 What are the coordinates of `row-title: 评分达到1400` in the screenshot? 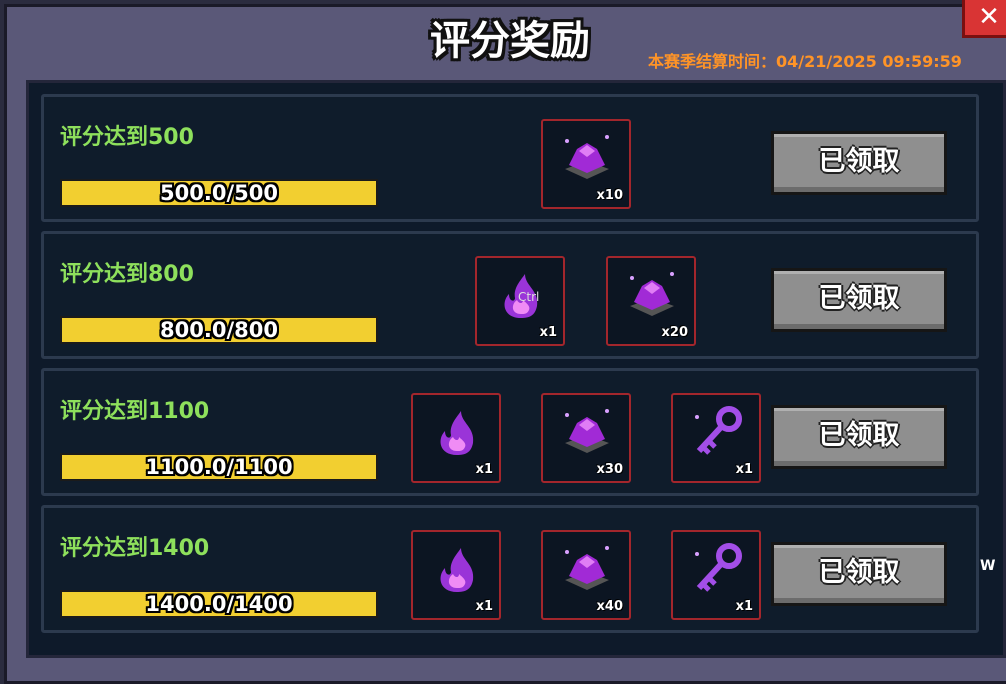 It's located at (135, 548).